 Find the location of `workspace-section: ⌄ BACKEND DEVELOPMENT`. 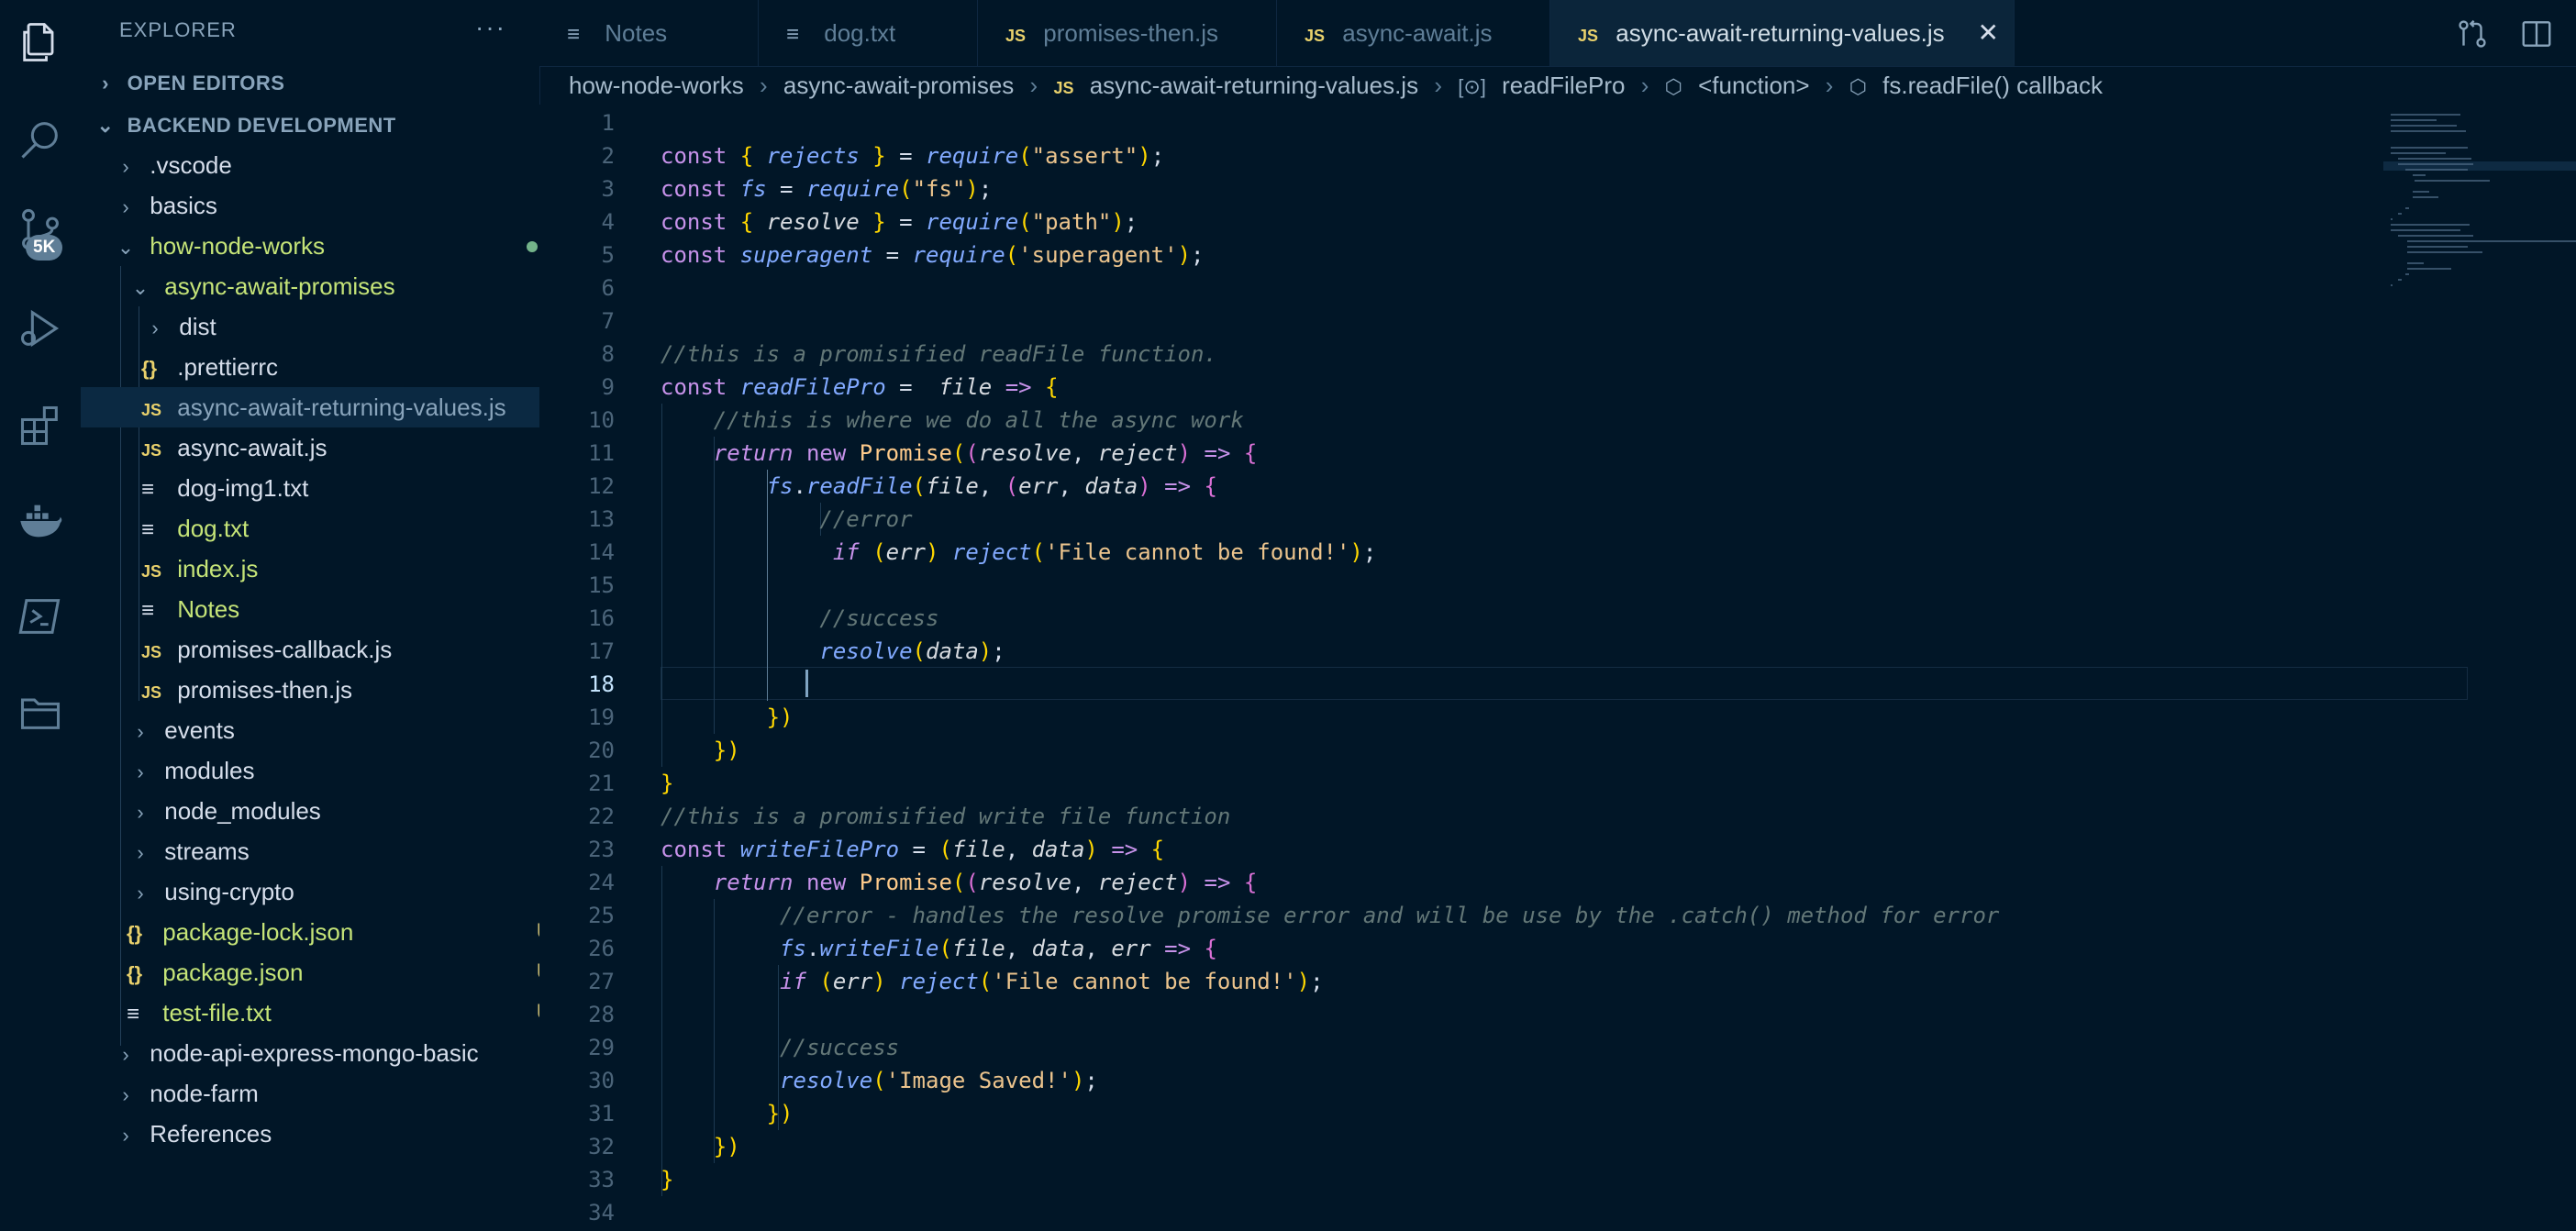

workspace-section: ⌄ BACKEND DEVELOPMENT is located at coordinates (317, 125).